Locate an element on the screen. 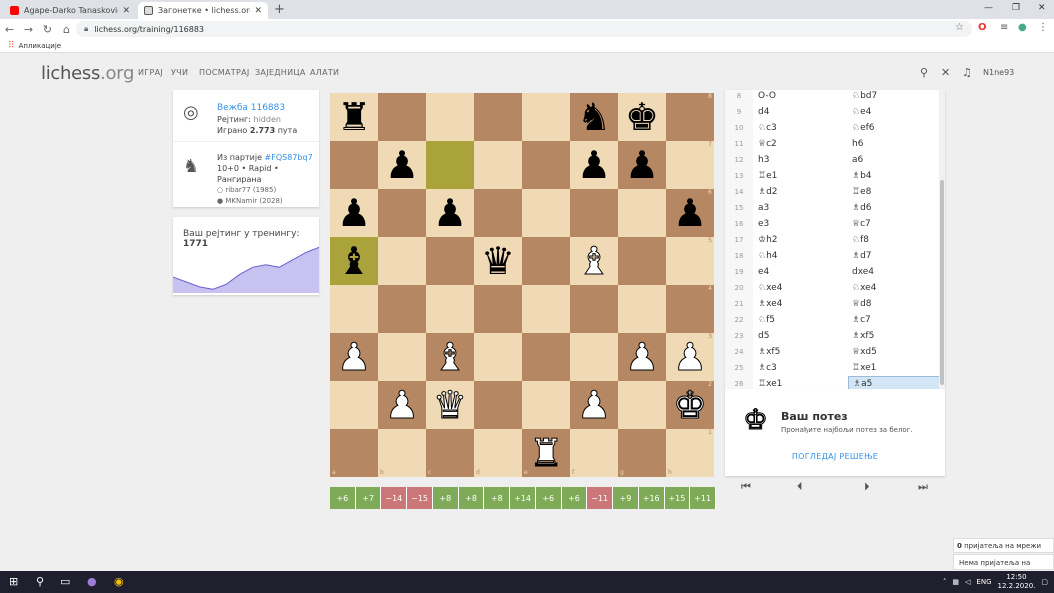  square-d6 is located at coordinates (498, 213).